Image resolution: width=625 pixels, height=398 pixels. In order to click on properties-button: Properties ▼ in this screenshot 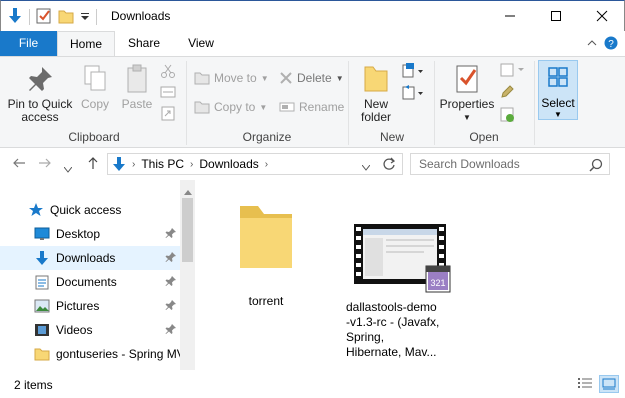, I will do `click(467, 93)`.